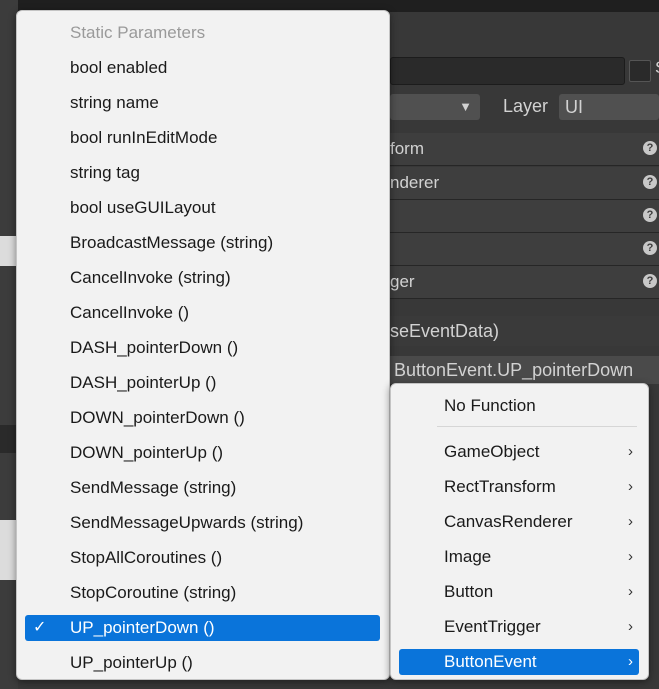  Describe the element at coordinates (524, 282) in the screenshot. I see `component-header-eventtrigger: ger ?` at that location.